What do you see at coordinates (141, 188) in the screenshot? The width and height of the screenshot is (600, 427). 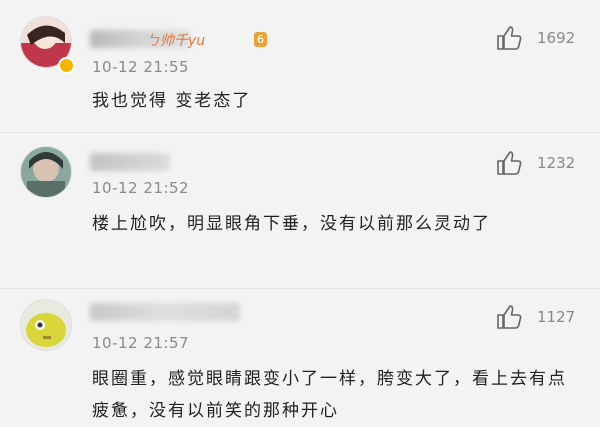 I see `comment-time: 10-12 21:52` at bounding box center [141, 188].